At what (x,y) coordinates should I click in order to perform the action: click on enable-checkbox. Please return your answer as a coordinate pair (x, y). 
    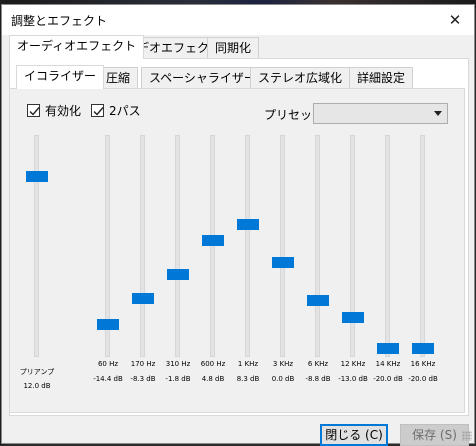
    Looking at the image, I should click on (33, 110).